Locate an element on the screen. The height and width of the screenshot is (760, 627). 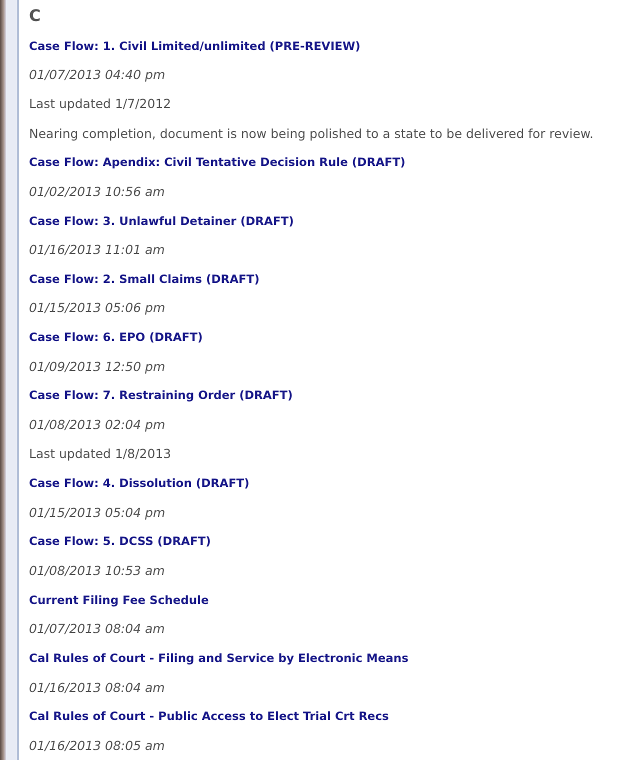
document-date: 01/08/2013 10:53 am is located at coordinates (97, 570).